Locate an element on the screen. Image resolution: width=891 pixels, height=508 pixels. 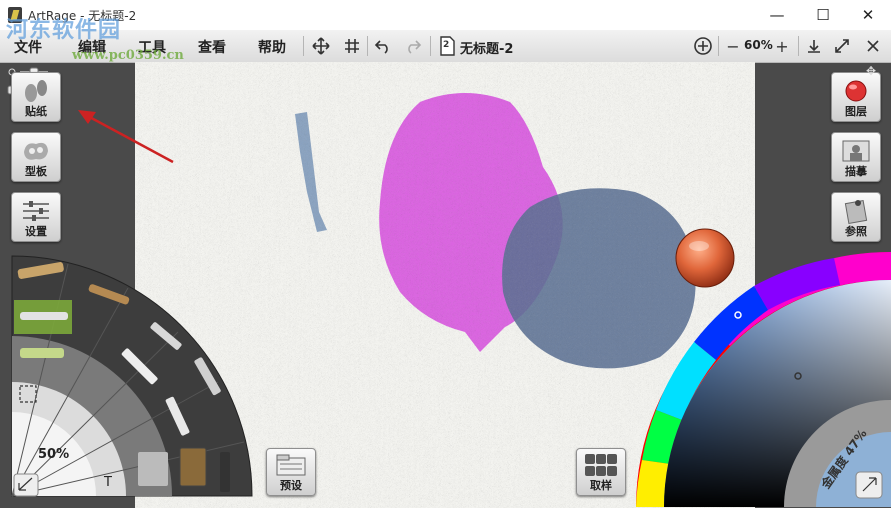
grid-icon is located at coordinates (352, 46).